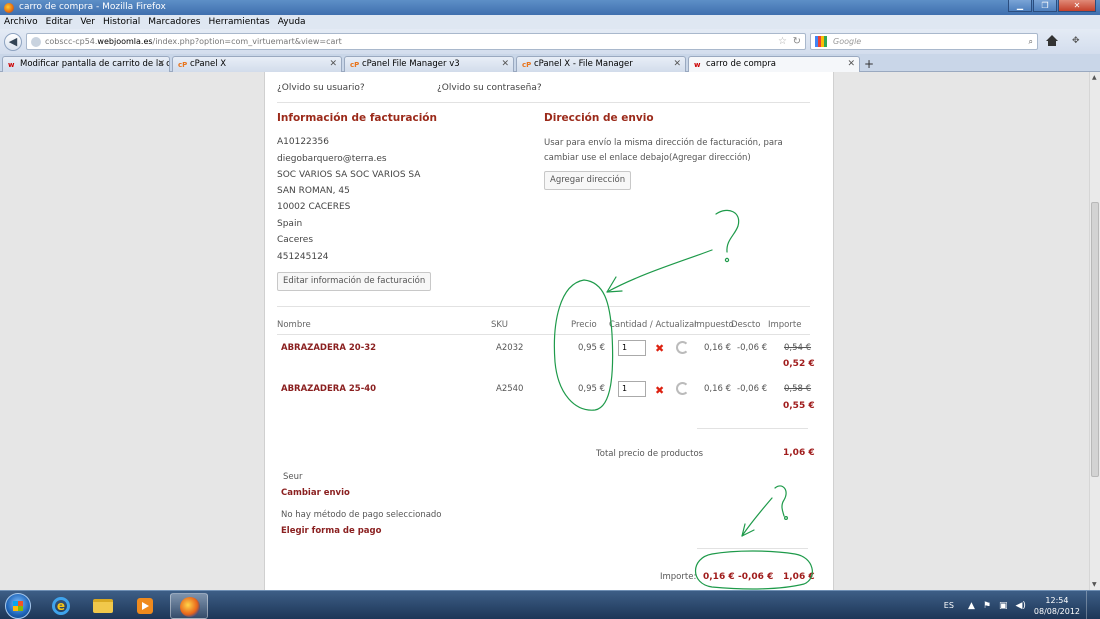  Describe the element at coordinates (550, 604) in the screenshot. I see `windows-taskbar: e ES ▲ ⚑ ▣ ◀) 12:54 08/08/2012` at that location.